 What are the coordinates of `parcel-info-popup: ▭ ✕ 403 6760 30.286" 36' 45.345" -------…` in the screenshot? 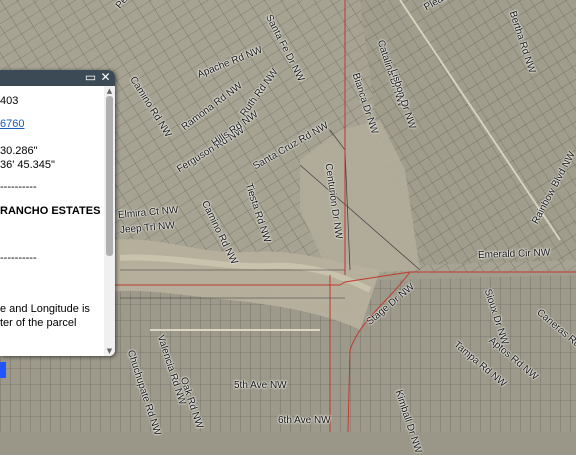 It's located at (57, 213).